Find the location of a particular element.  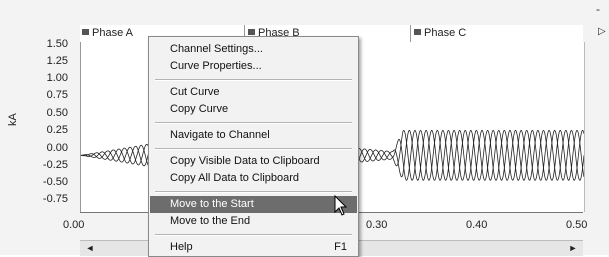

menu-item-label: Move to the End is located at coordinates (210, 221).